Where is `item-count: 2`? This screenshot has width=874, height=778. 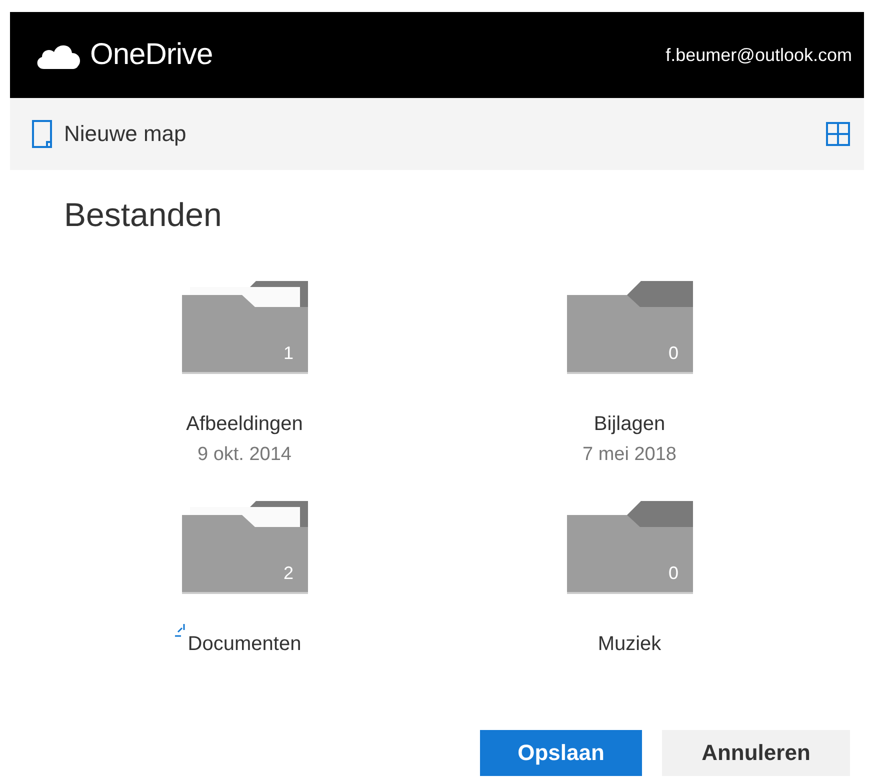 item-count: 2 is located at coordinates (288, 573).